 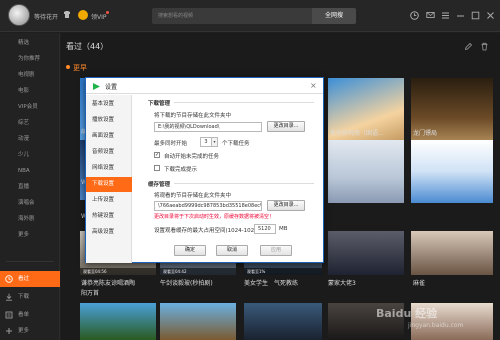 What do you see at coordinates (30, 155) in the screenshot?
I see `sidebar-item-kids: 少儿` at bounding box center [30, 155].